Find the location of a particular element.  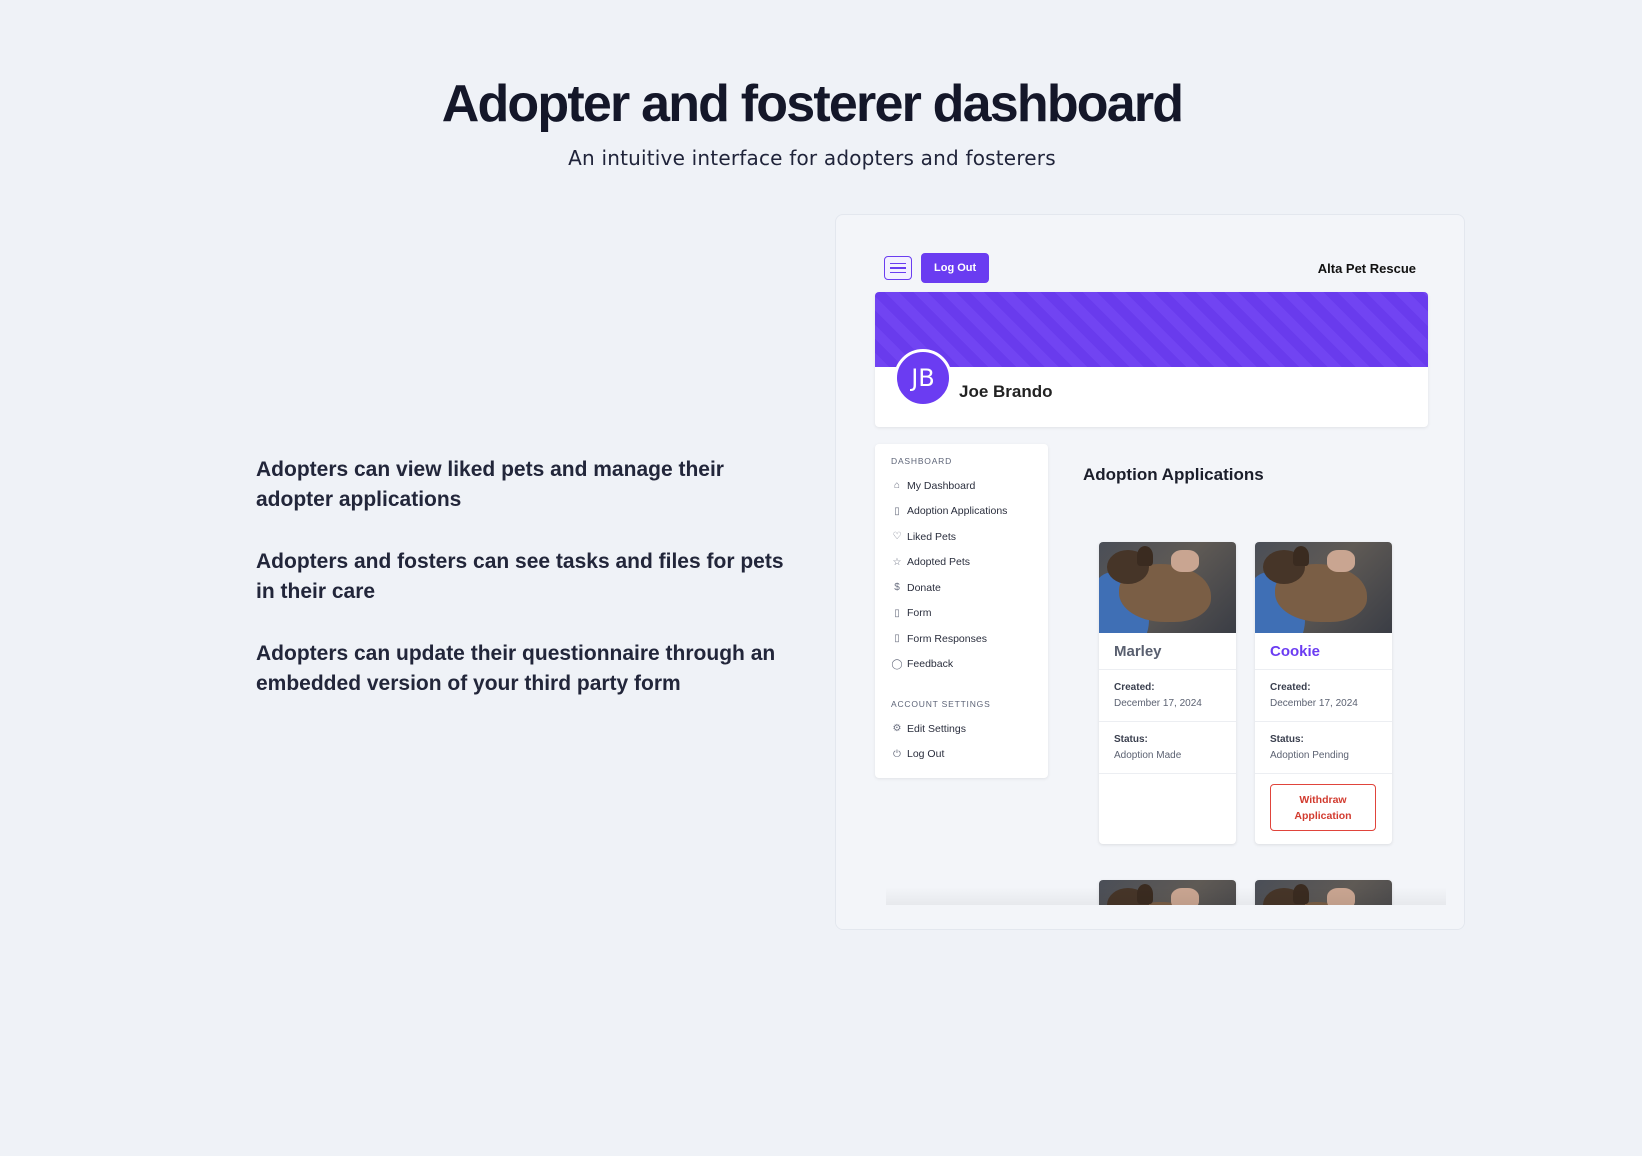

chat-icon: ◯ is located at coordinates (897, 664).